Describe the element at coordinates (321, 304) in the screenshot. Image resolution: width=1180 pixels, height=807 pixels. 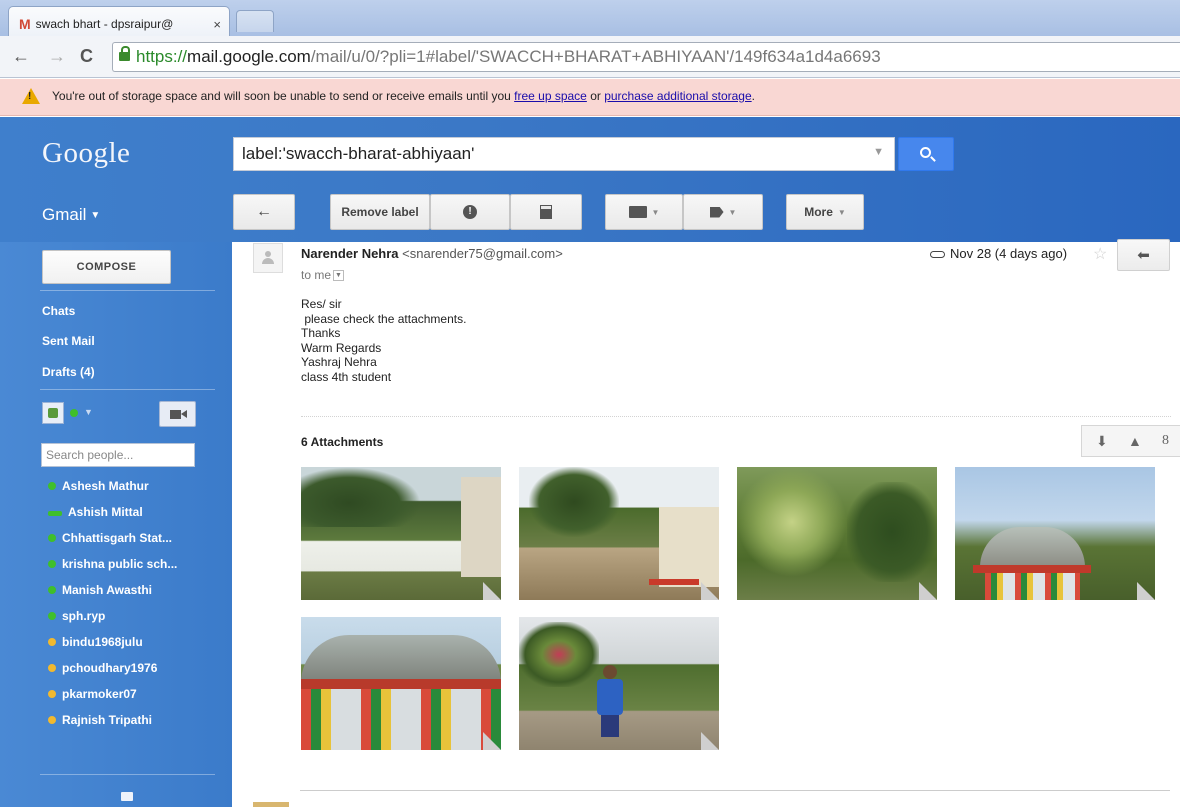
I see `body-line: Res/ sir` at that location.